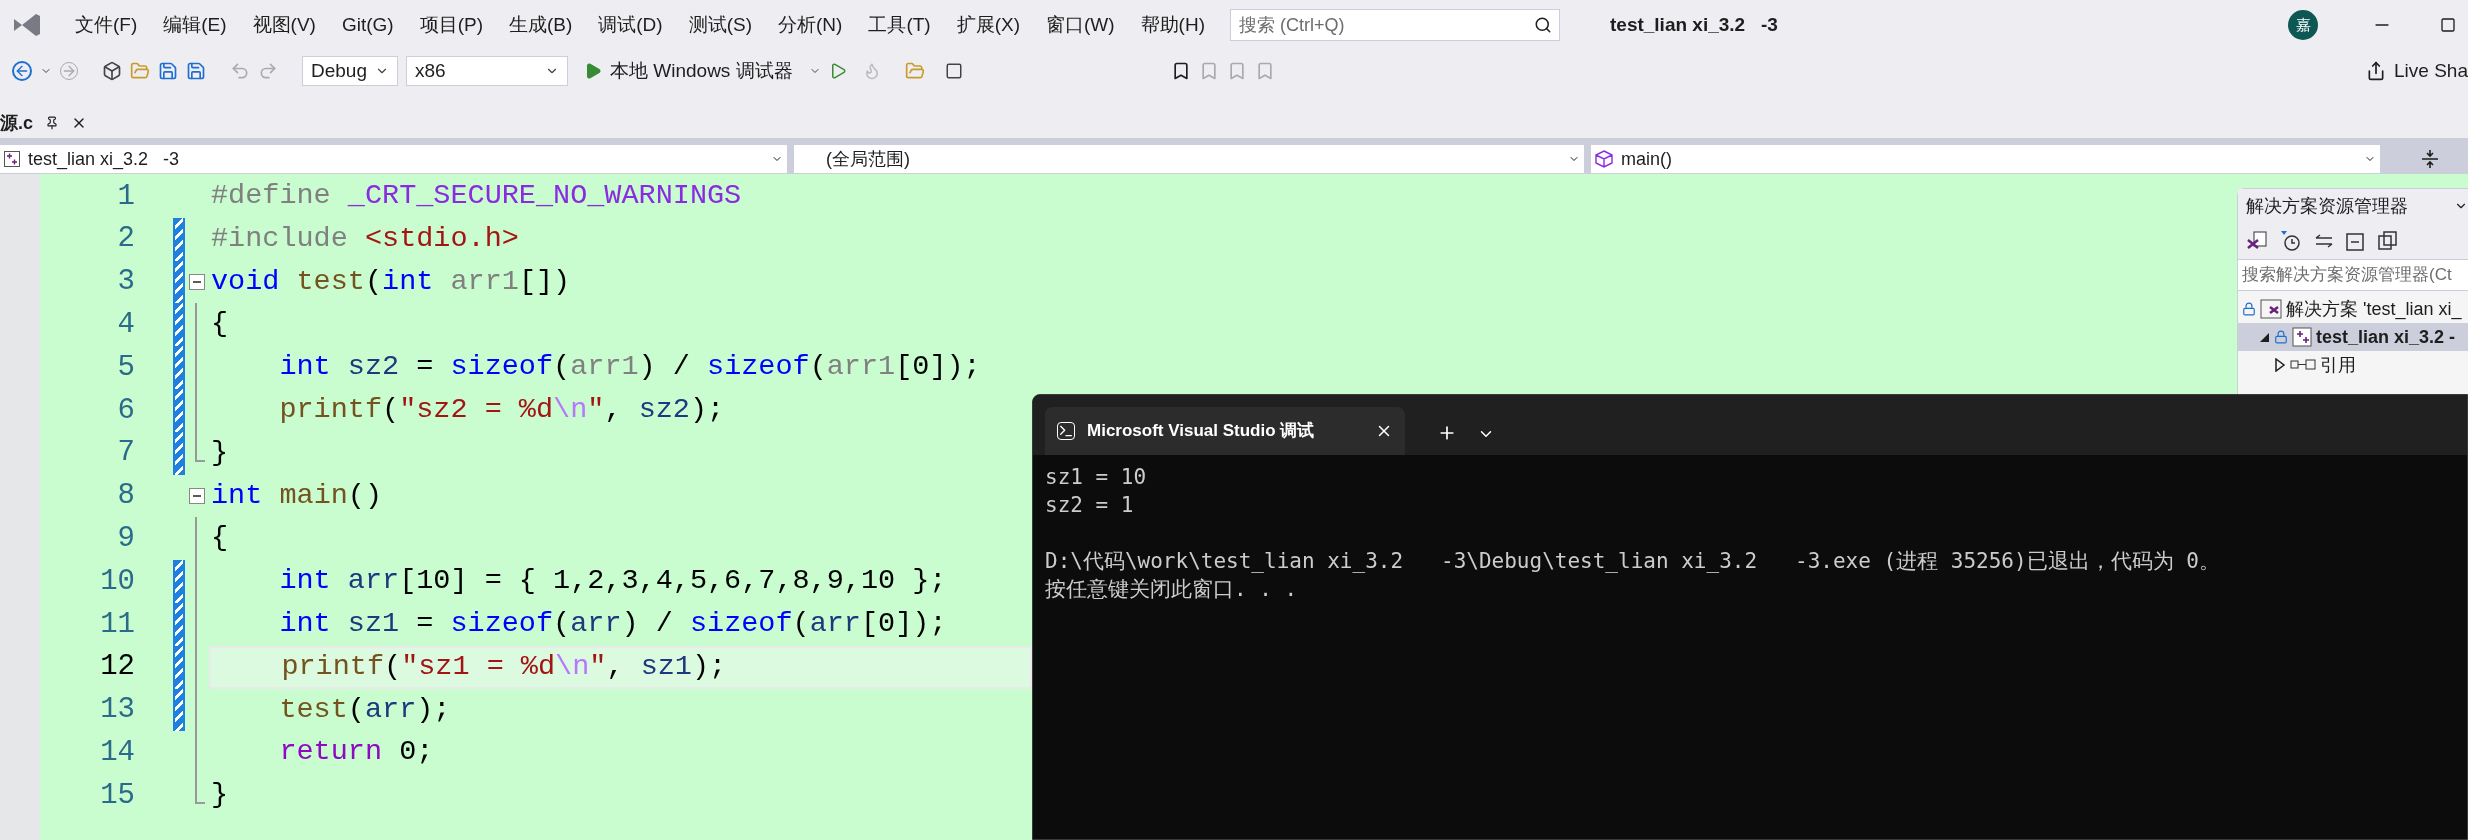 The height and width of the screenshot is (840, 2468). What do you see at coordinates (22, 71) in the screenshot?
I see `back-icon` at bounding box center [22, 71].